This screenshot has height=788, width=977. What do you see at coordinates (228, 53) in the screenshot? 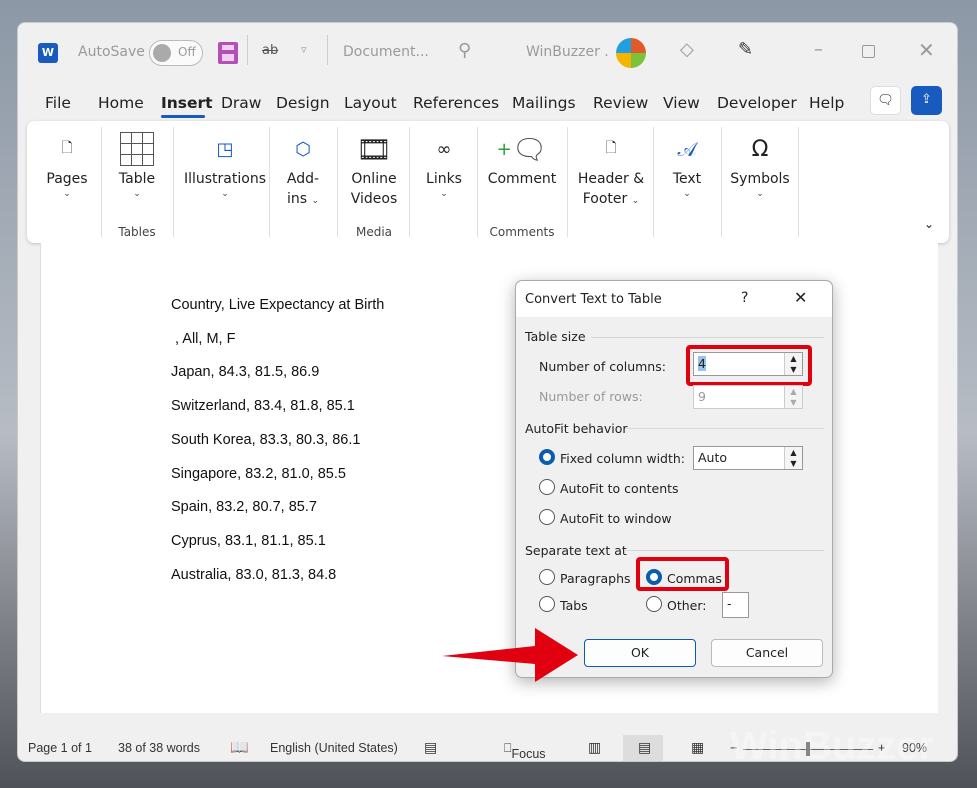
I see `save-icon` at bounding box center [228, 53].